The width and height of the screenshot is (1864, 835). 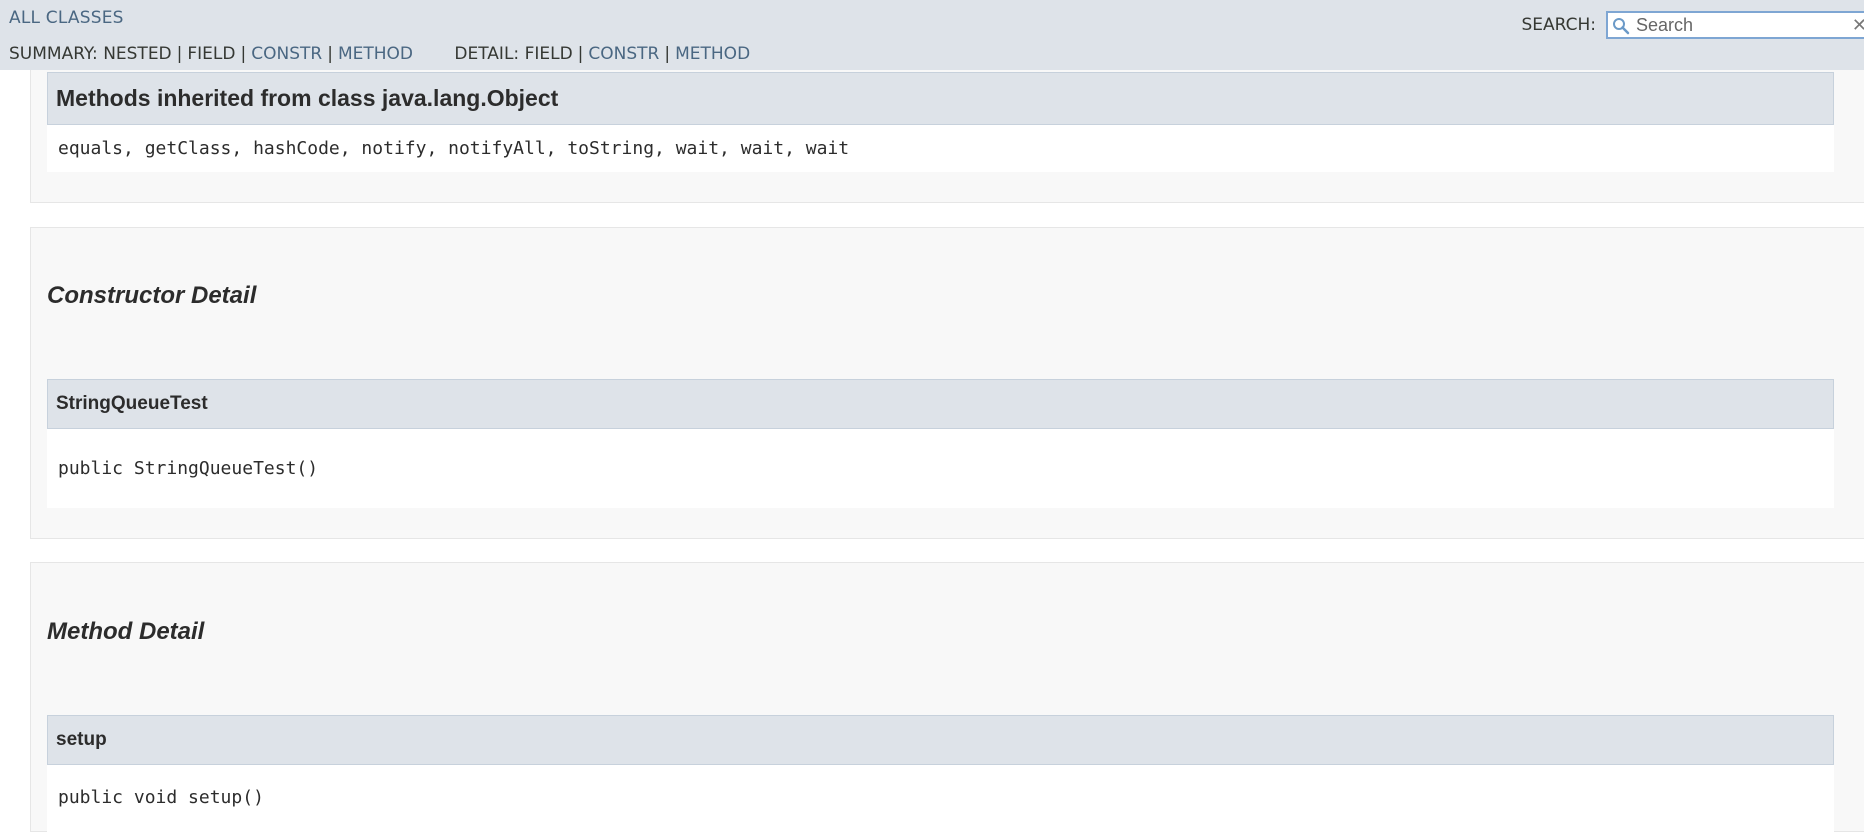 What do you see at coordinates (375, 54) in the screenshot?
I see `summary-method-link: METHOD` at bounding box center [375, 54].